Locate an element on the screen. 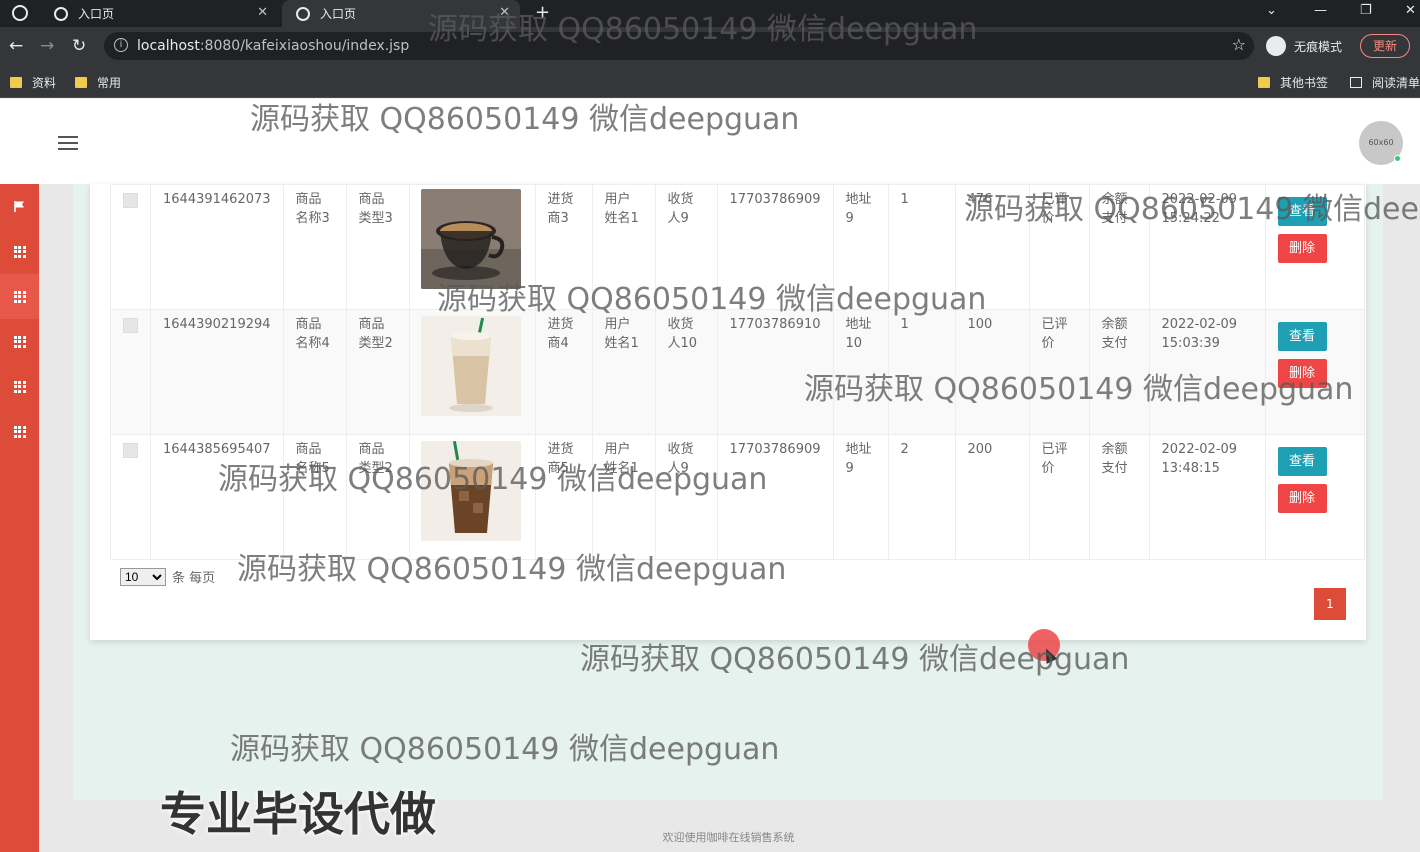  chevron-down-icon: ⌄ is located at coordinates (1271, 10).